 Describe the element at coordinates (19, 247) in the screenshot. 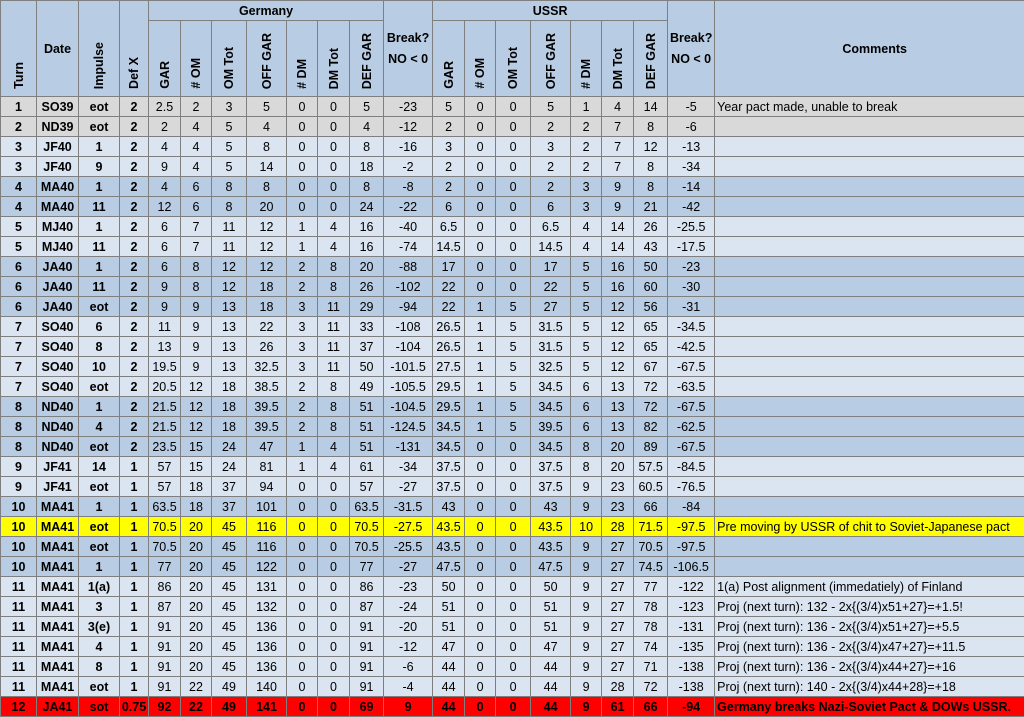

I see `turn-cell: 5` at that location.